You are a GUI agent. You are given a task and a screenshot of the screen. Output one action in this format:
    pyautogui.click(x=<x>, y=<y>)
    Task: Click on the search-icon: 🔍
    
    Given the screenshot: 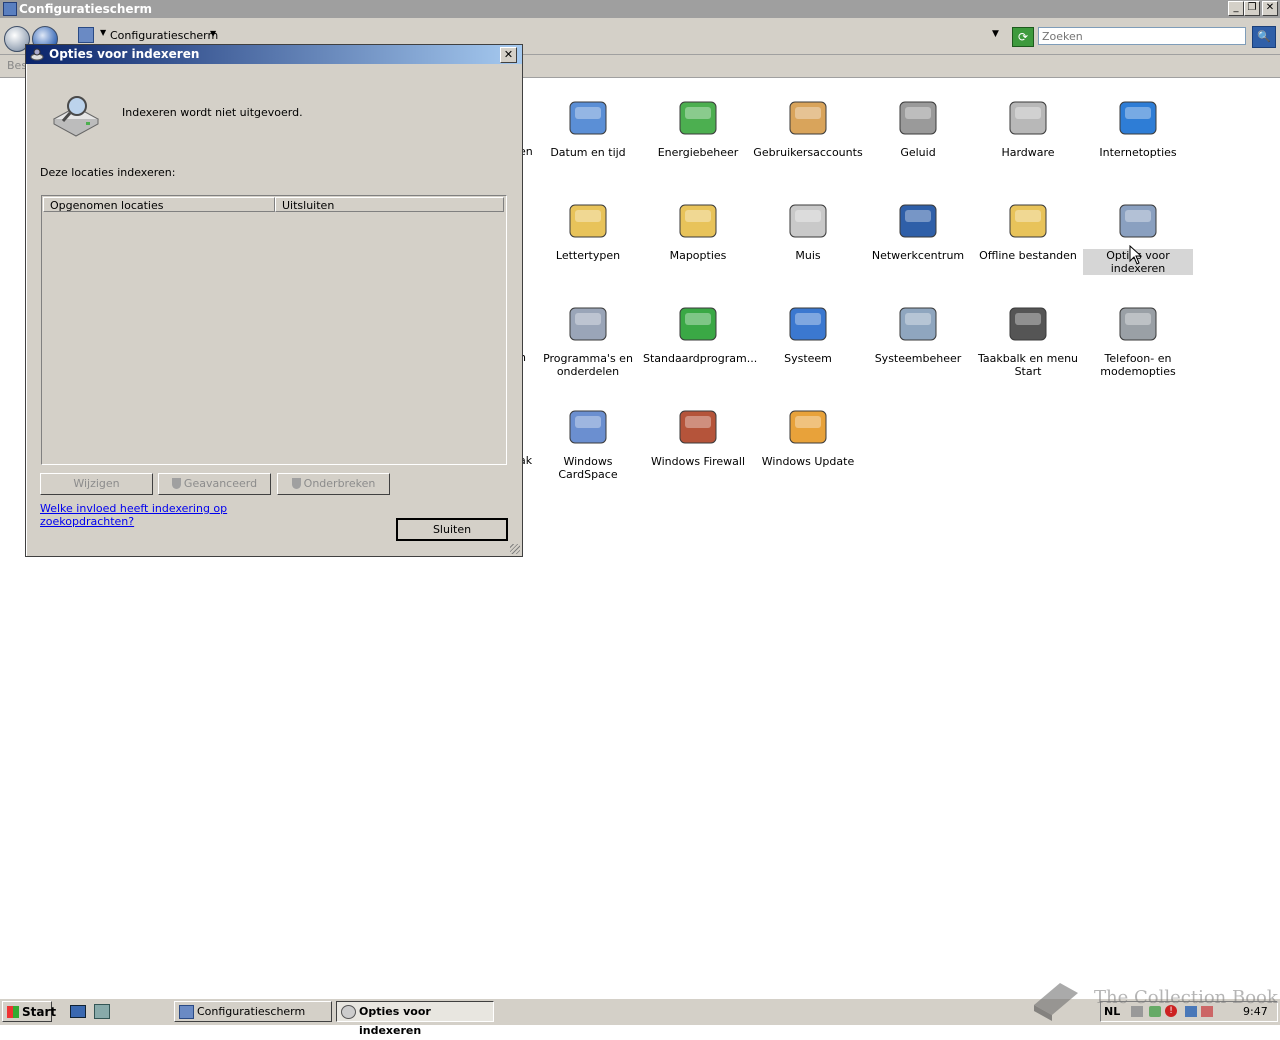 What is the action you would take?
    pyautogui.click(x=1264, y=36)
    